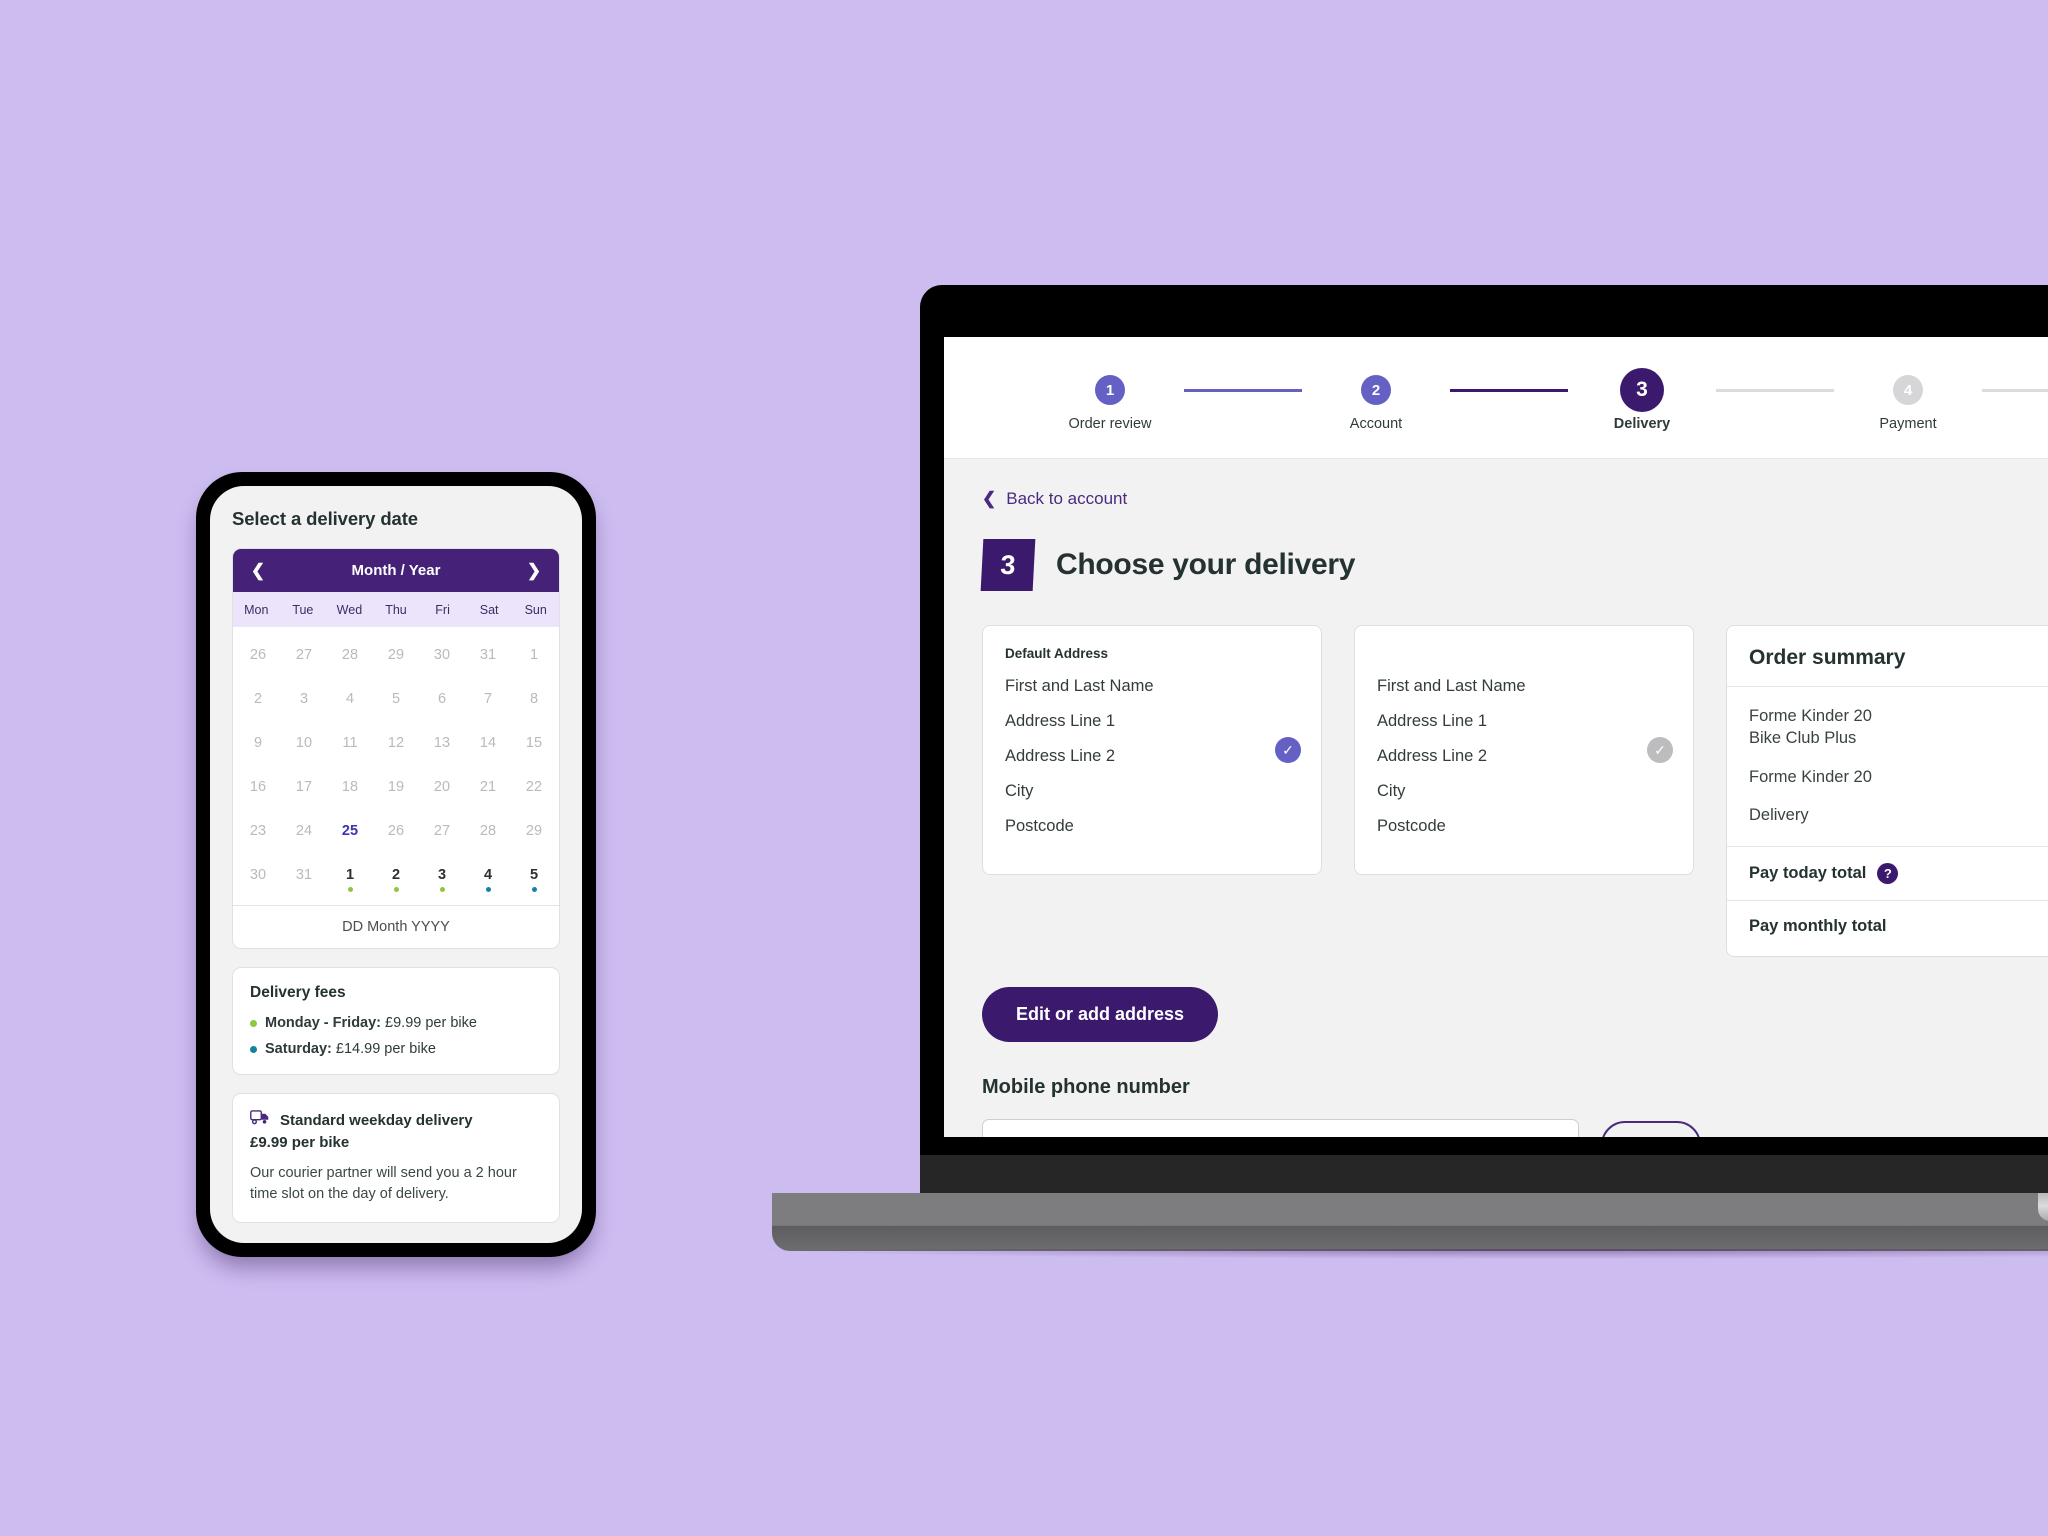 The image size is (2048, 1536). What do you see at coordinates (1432, 721) in the screenshot?
I see `address-line-1: Address Line 1` at bounding box center [1432, 721].